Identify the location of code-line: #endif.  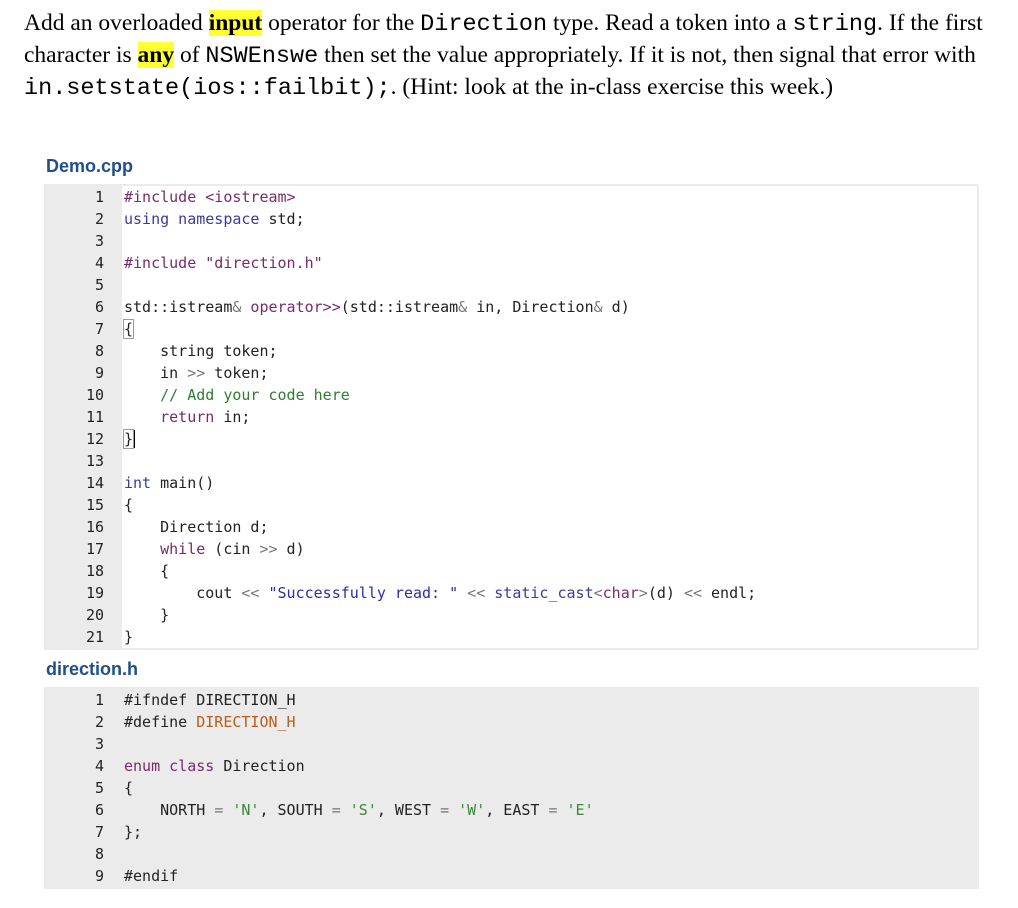
(151, 876).